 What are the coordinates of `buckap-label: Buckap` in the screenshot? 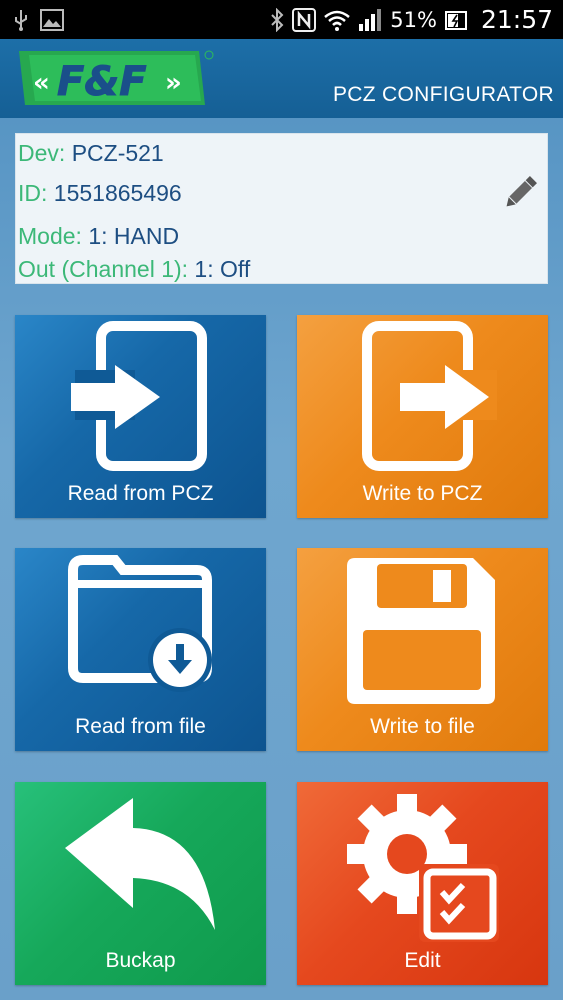 It's located at (140, 960).